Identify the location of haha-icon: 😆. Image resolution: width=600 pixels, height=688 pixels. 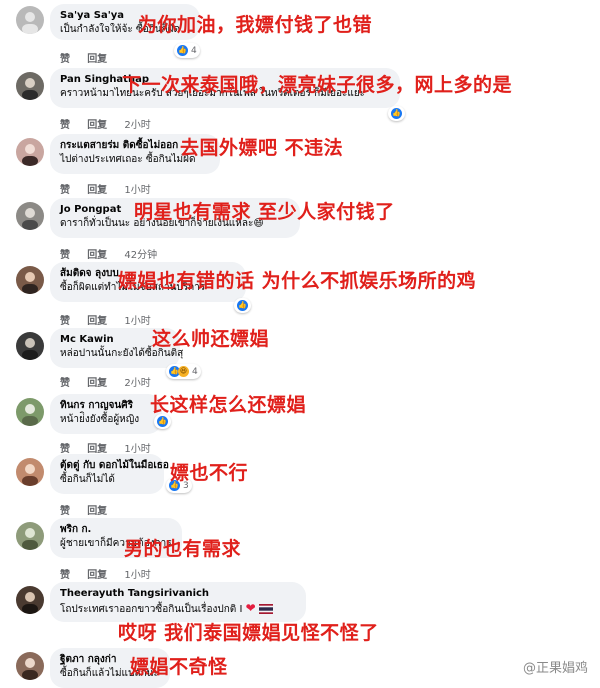
(183, 371).